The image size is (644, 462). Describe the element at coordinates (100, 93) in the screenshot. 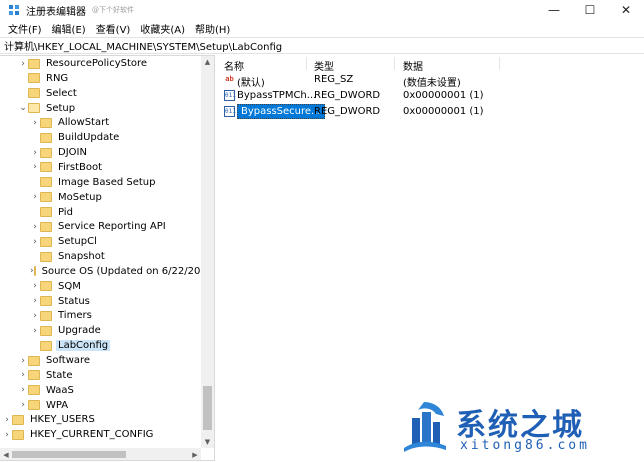

I see `tree-node: Select` at that location.